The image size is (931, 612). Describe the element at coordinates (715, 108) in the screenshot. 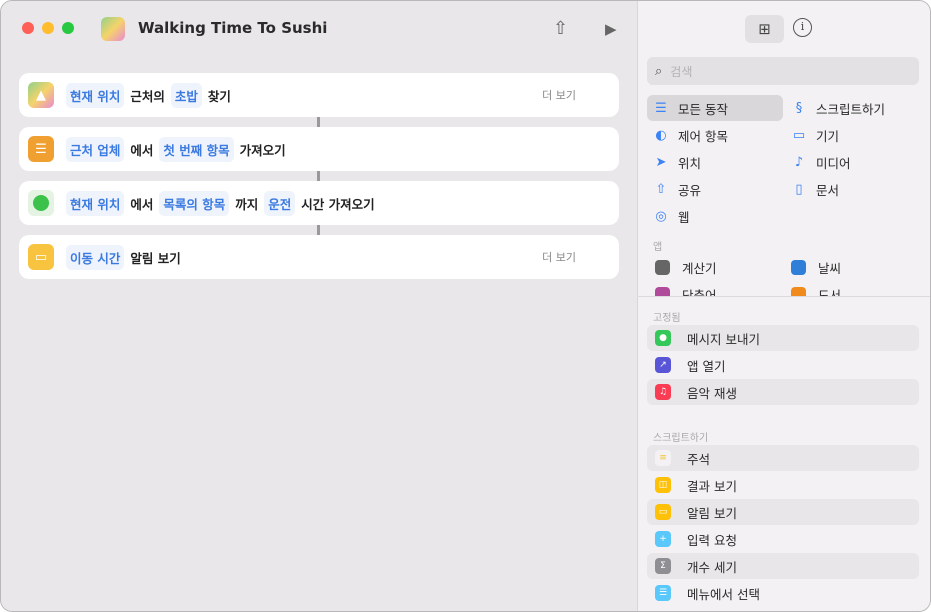

I see `category-item: ☰ 모든 동작` at that location.